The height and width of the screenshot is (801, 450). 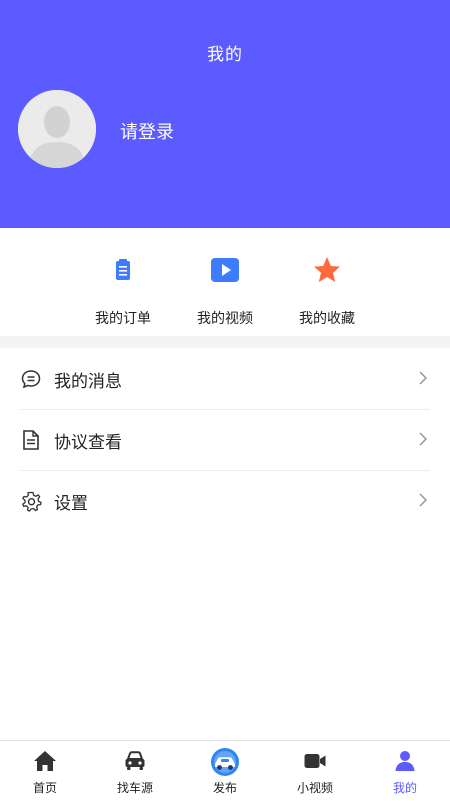 What do you see at coordinates (225, 500) in the screenshot?
I see `menu-item-settings: 设置` at bounding box center [225, 500].